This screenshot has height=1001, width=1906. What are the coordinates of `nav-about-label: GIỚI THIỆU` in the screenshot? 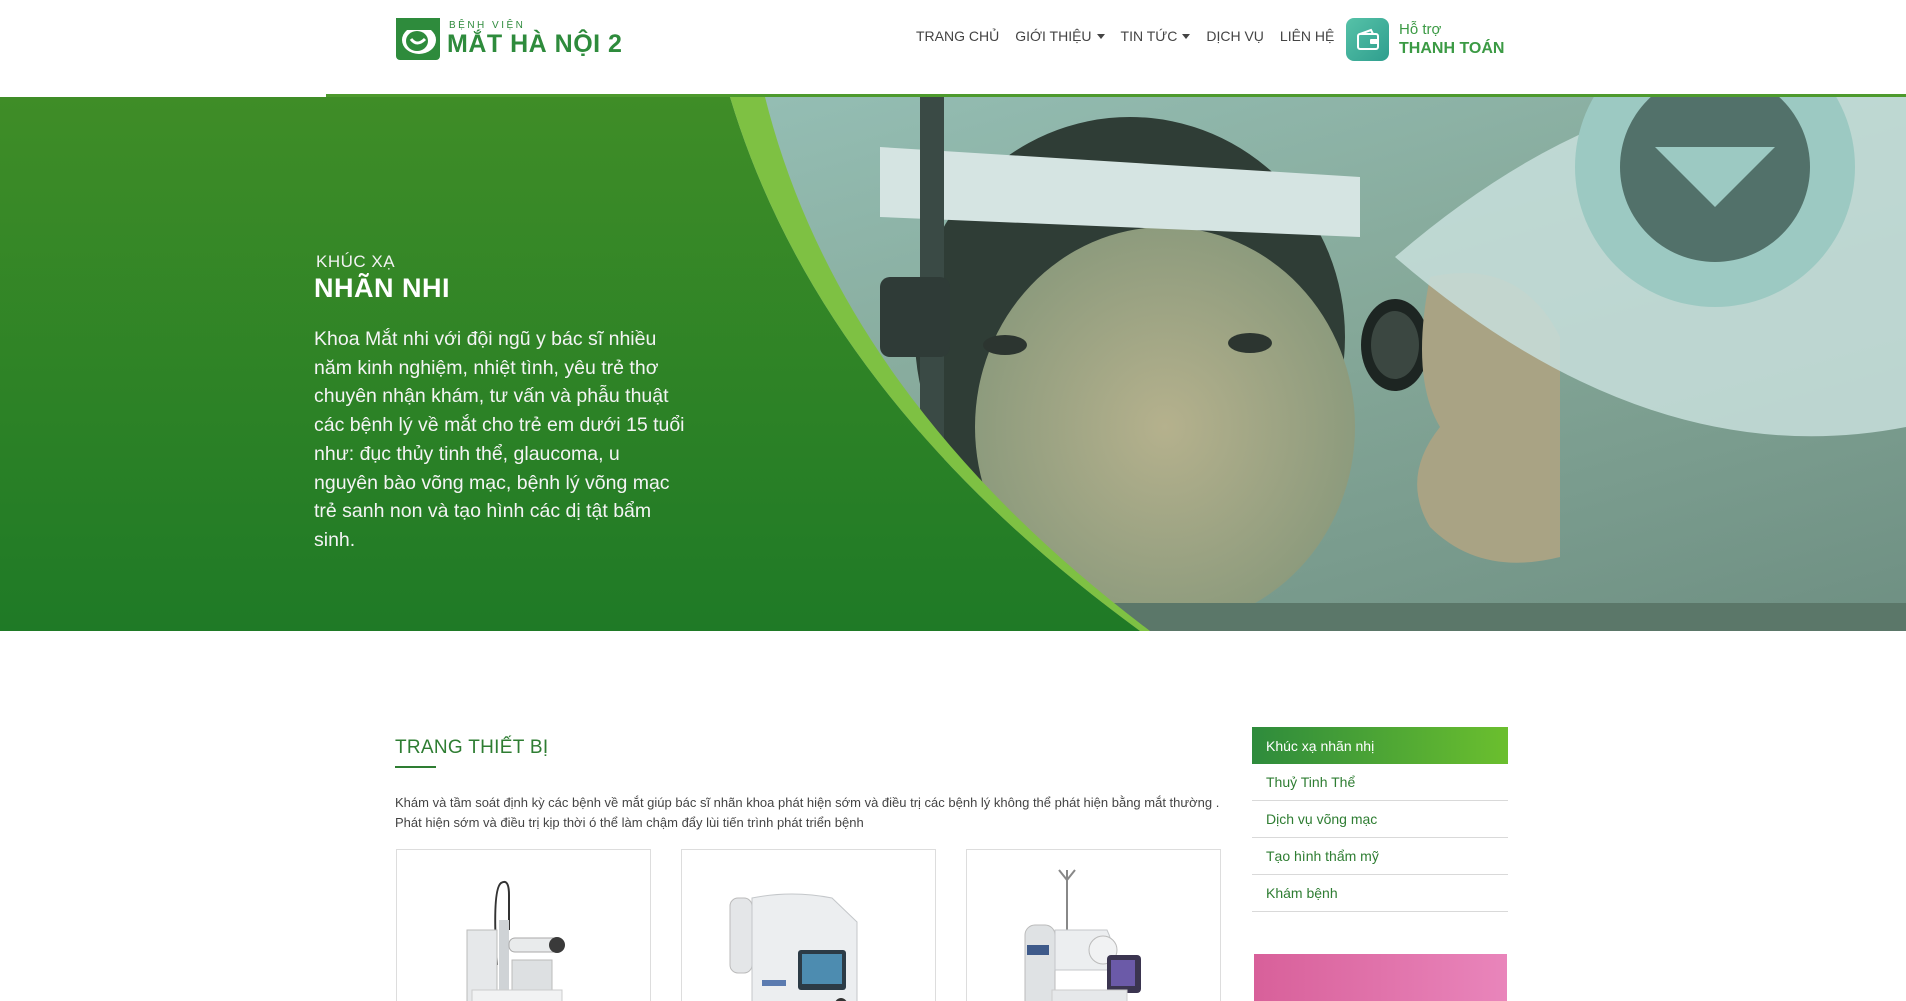 It's located at (1053, 36).